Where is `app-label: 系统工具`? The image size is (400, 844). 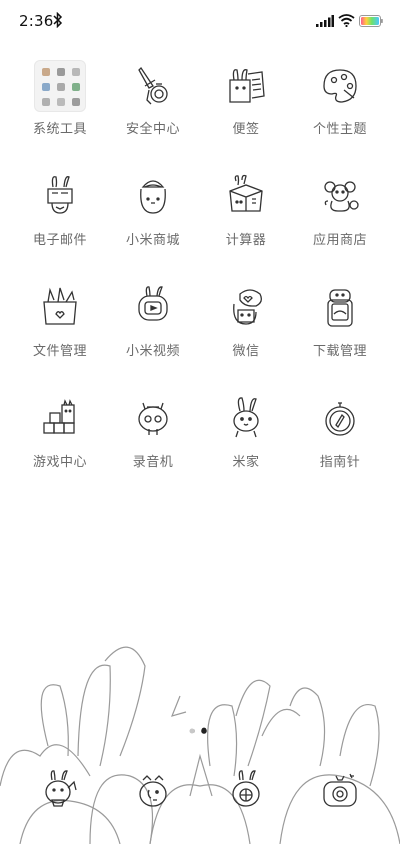 app-label: 系统工具 is located at coordinates (59, 129).